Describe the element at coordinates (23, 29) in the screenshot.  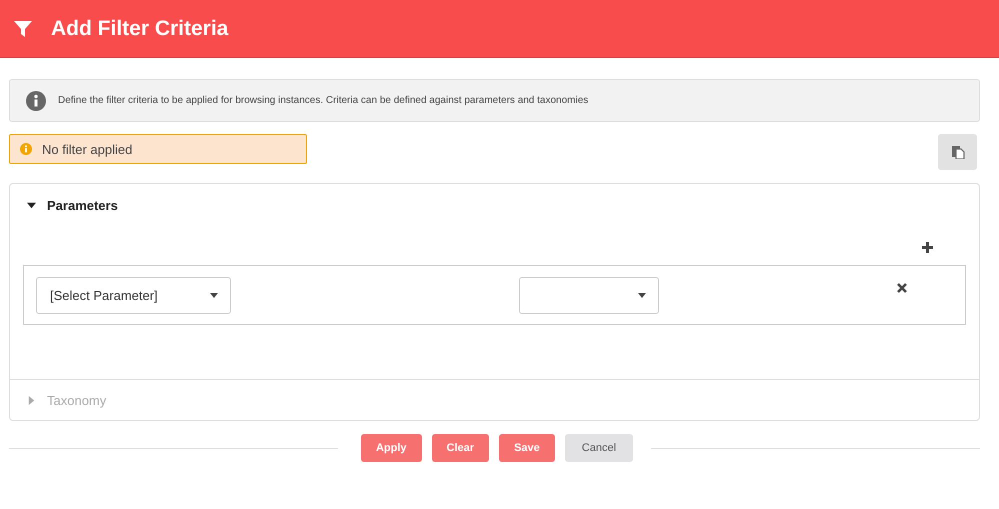
I see `filter-icon` at that location.